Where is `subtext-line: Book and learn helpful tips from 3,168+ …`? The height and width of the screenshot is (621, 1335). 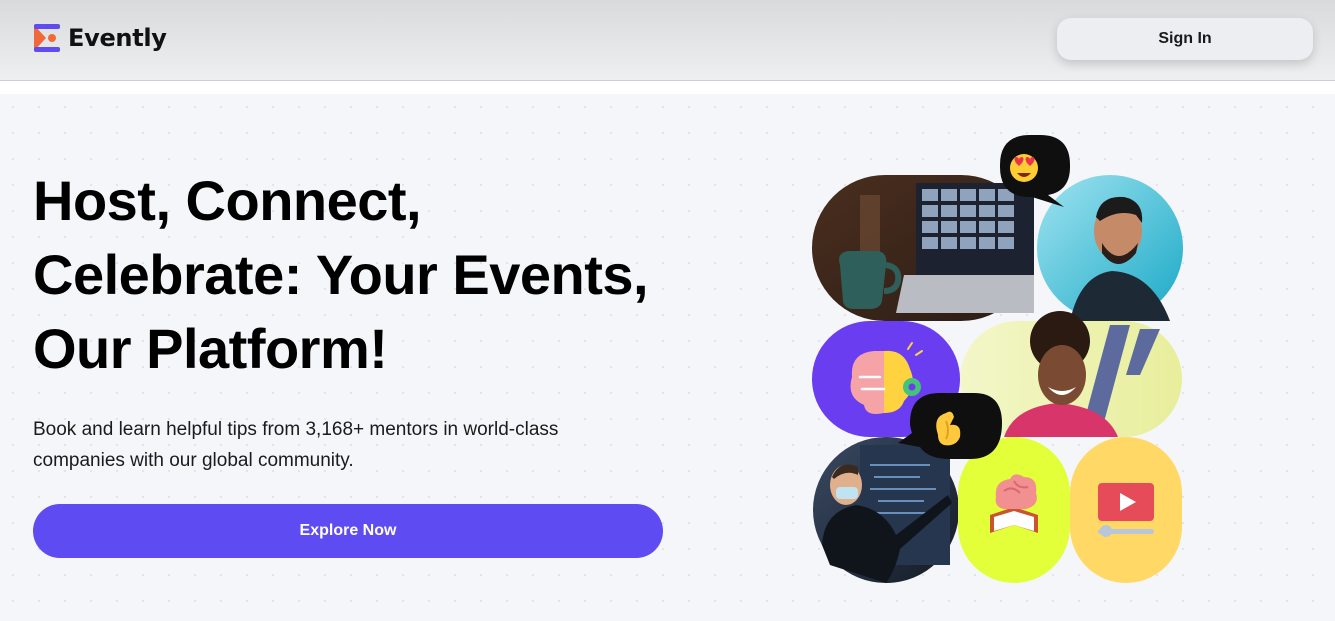 subtext-line: Book and learn helpful tips from 3,168+ … is located at coordinates (296, 429).